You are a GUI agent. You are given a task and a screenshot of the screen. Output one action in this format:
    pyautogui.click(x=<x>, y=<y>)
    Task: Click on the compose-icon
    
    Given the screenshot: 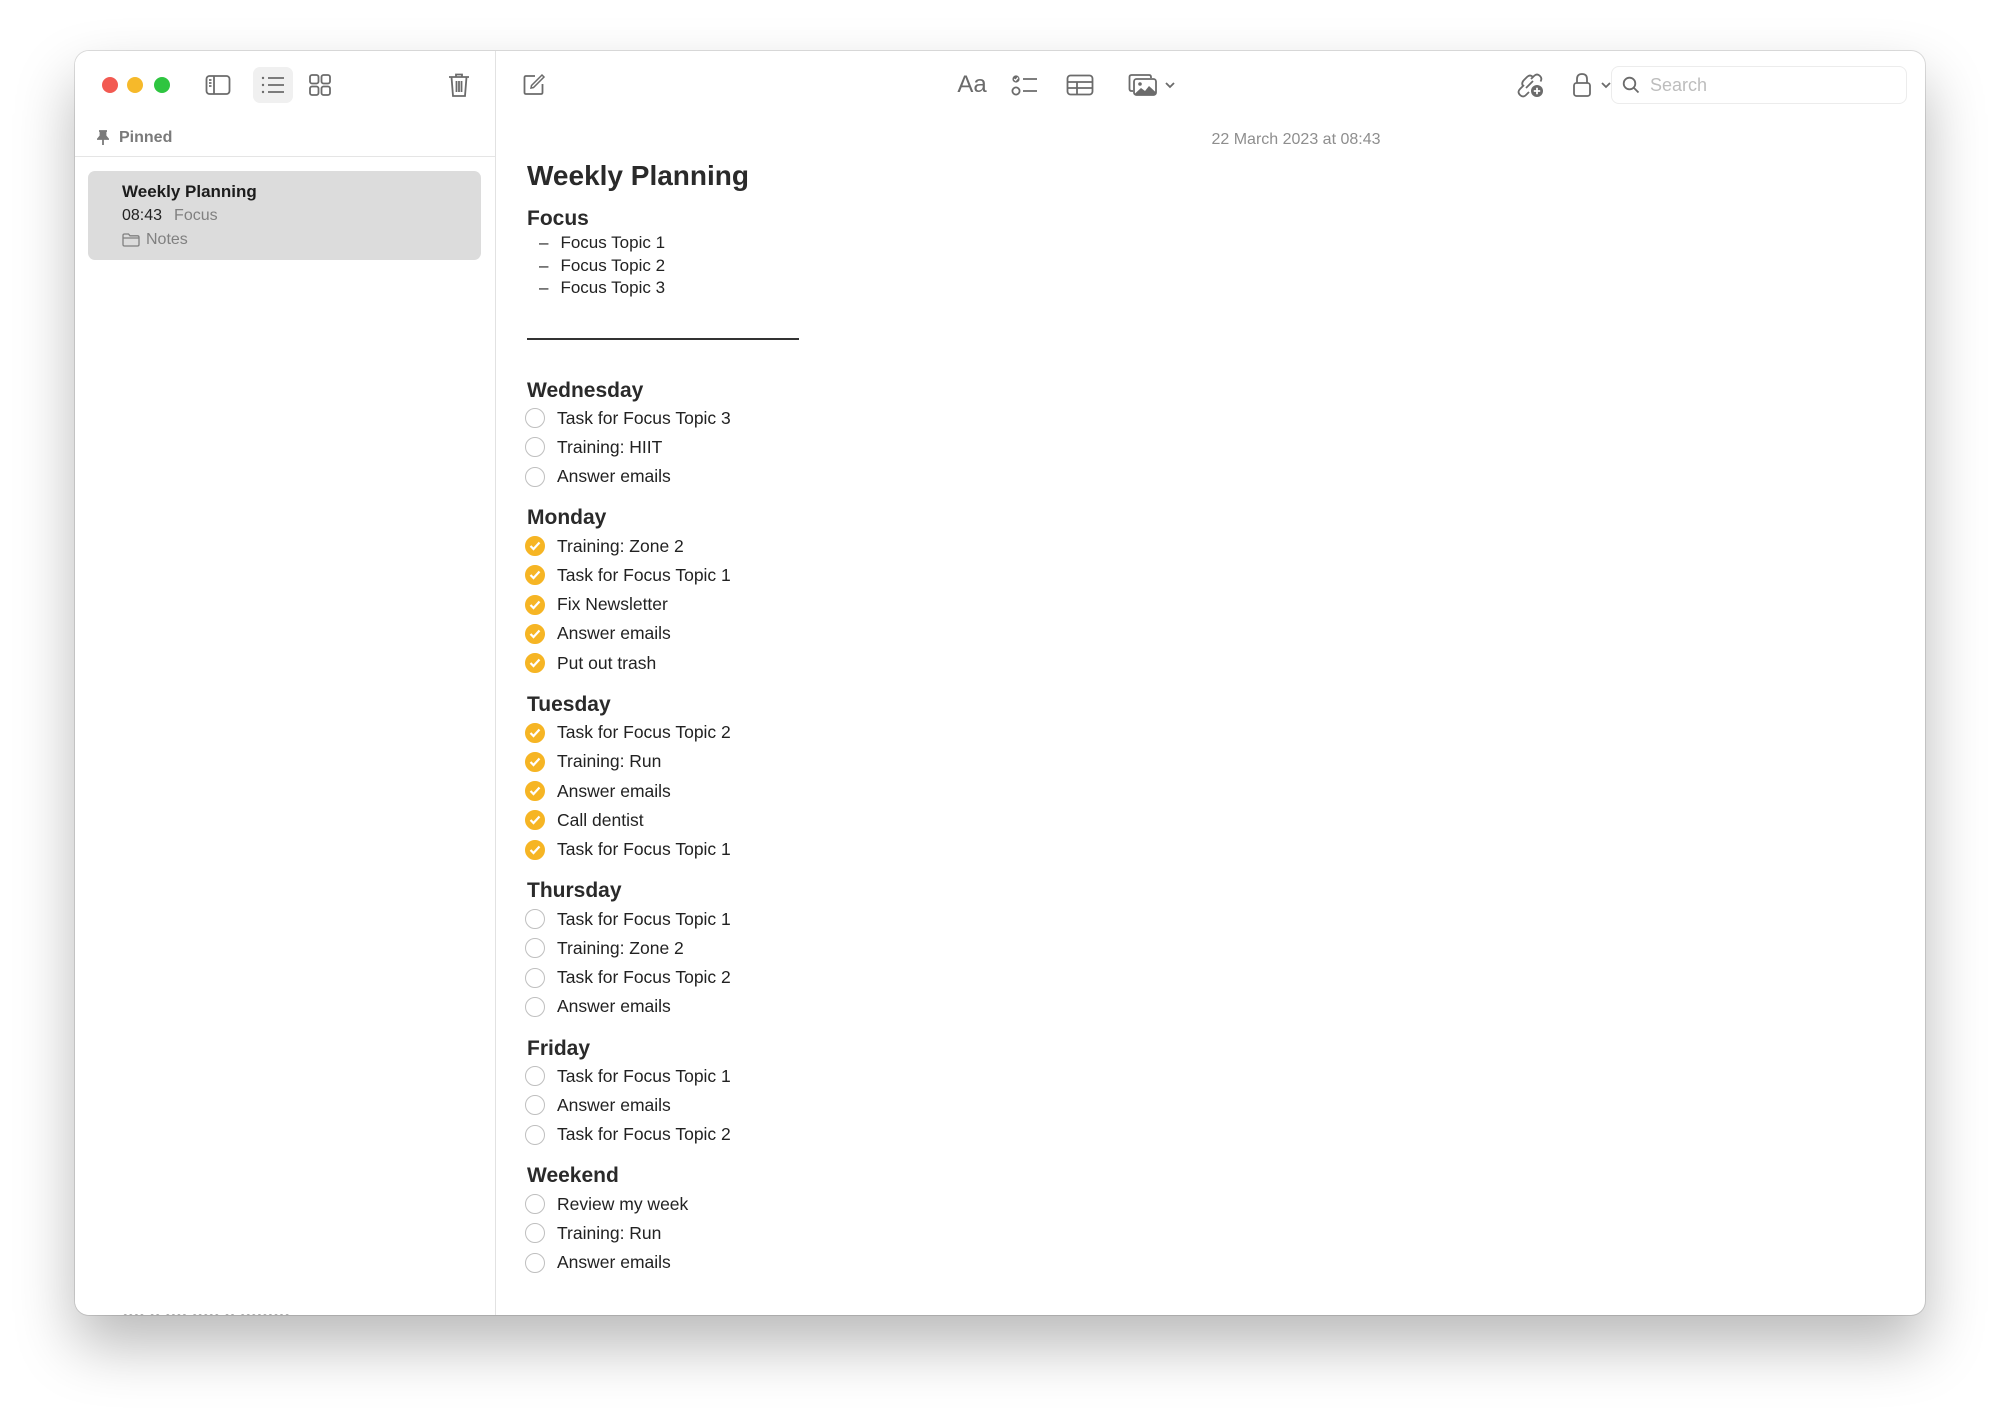 What is the action you would take?
    pyautogui.click(x=534, y=84)
    